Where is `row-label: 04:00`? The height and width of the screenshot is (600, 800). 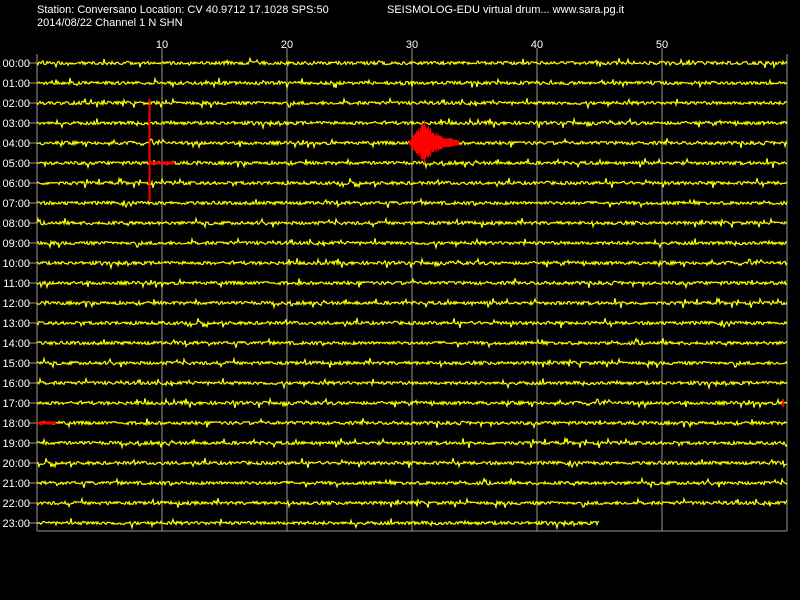
row-label: 04:00 is located at coordinates (16, 144).